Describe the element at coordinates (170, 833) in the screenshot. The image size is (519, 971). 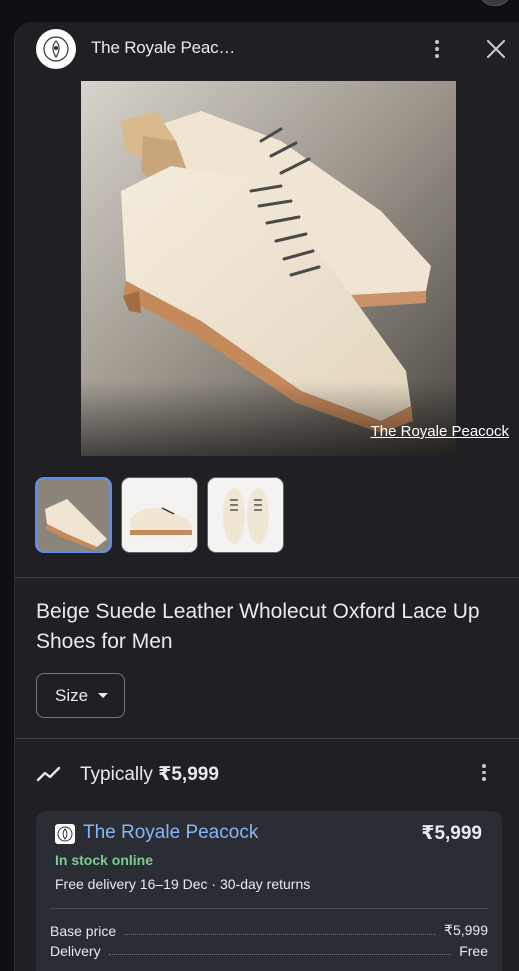
I see `seller-name-link: The Royale Peacock` at that location.